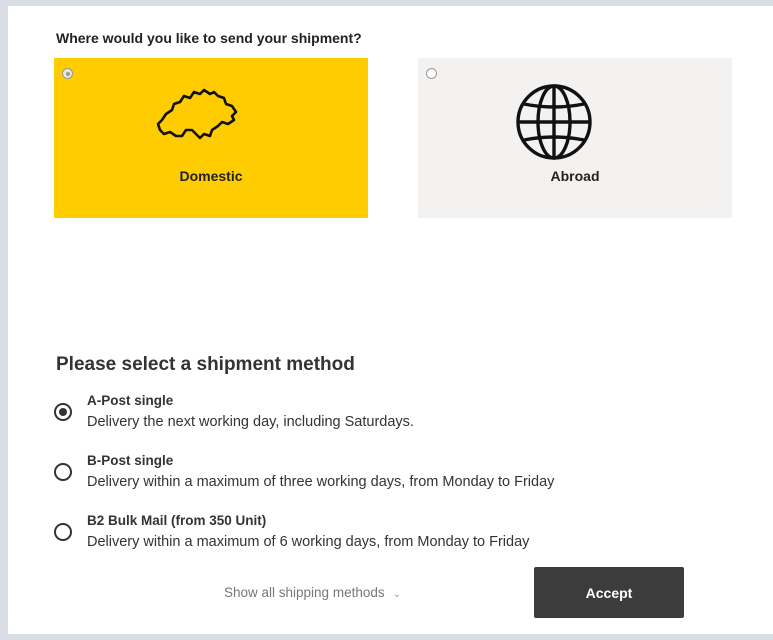 Image resolution: width=773 pixels, height=640 pixels. What do you see at coordinates (575, 176) in the screenshot?
I see `abroad-label: Abroad` at bounding box center [575, 176].